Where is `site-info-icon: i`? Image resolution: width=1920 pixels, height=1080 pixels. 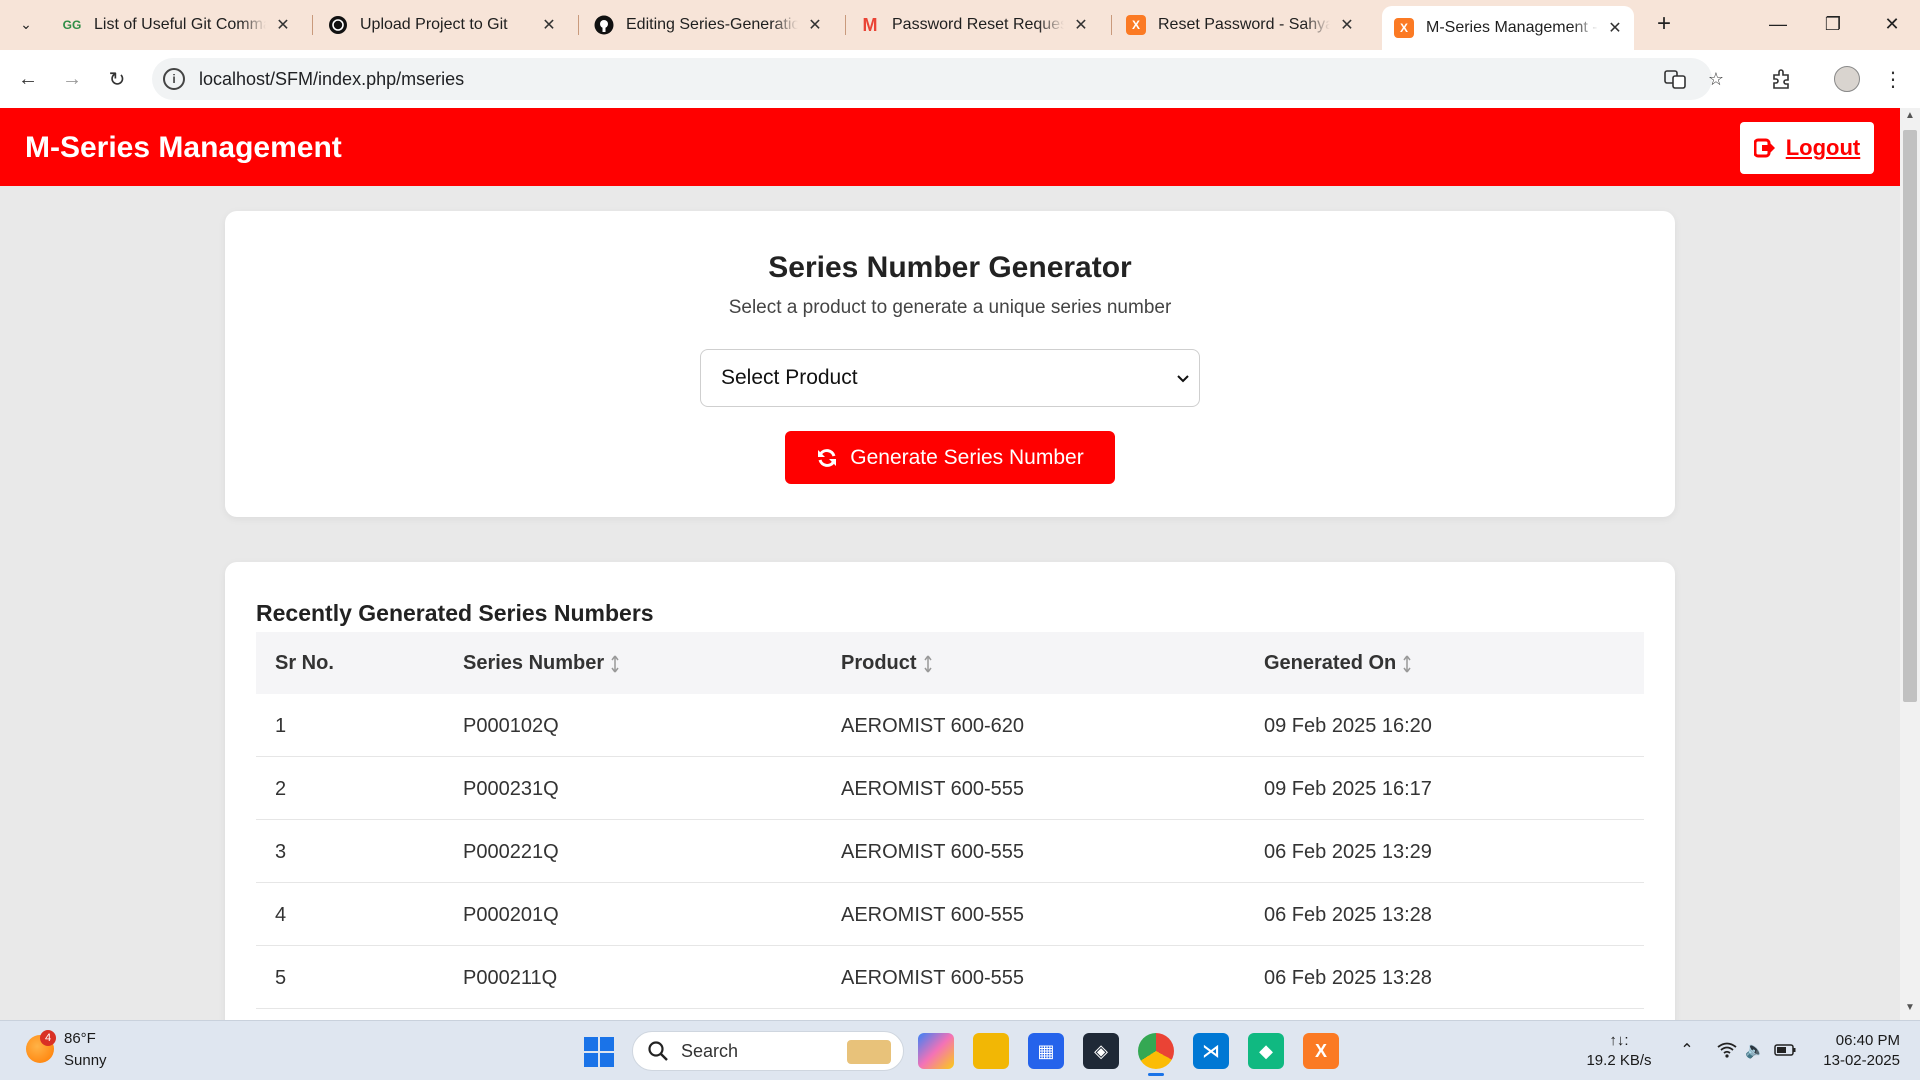
site-info-icon: i is located at coordinates (174, 79).